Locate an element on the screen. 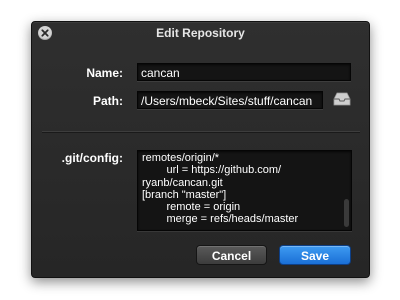  title-bar: Edit Repository is located at coordinates (200, 33).